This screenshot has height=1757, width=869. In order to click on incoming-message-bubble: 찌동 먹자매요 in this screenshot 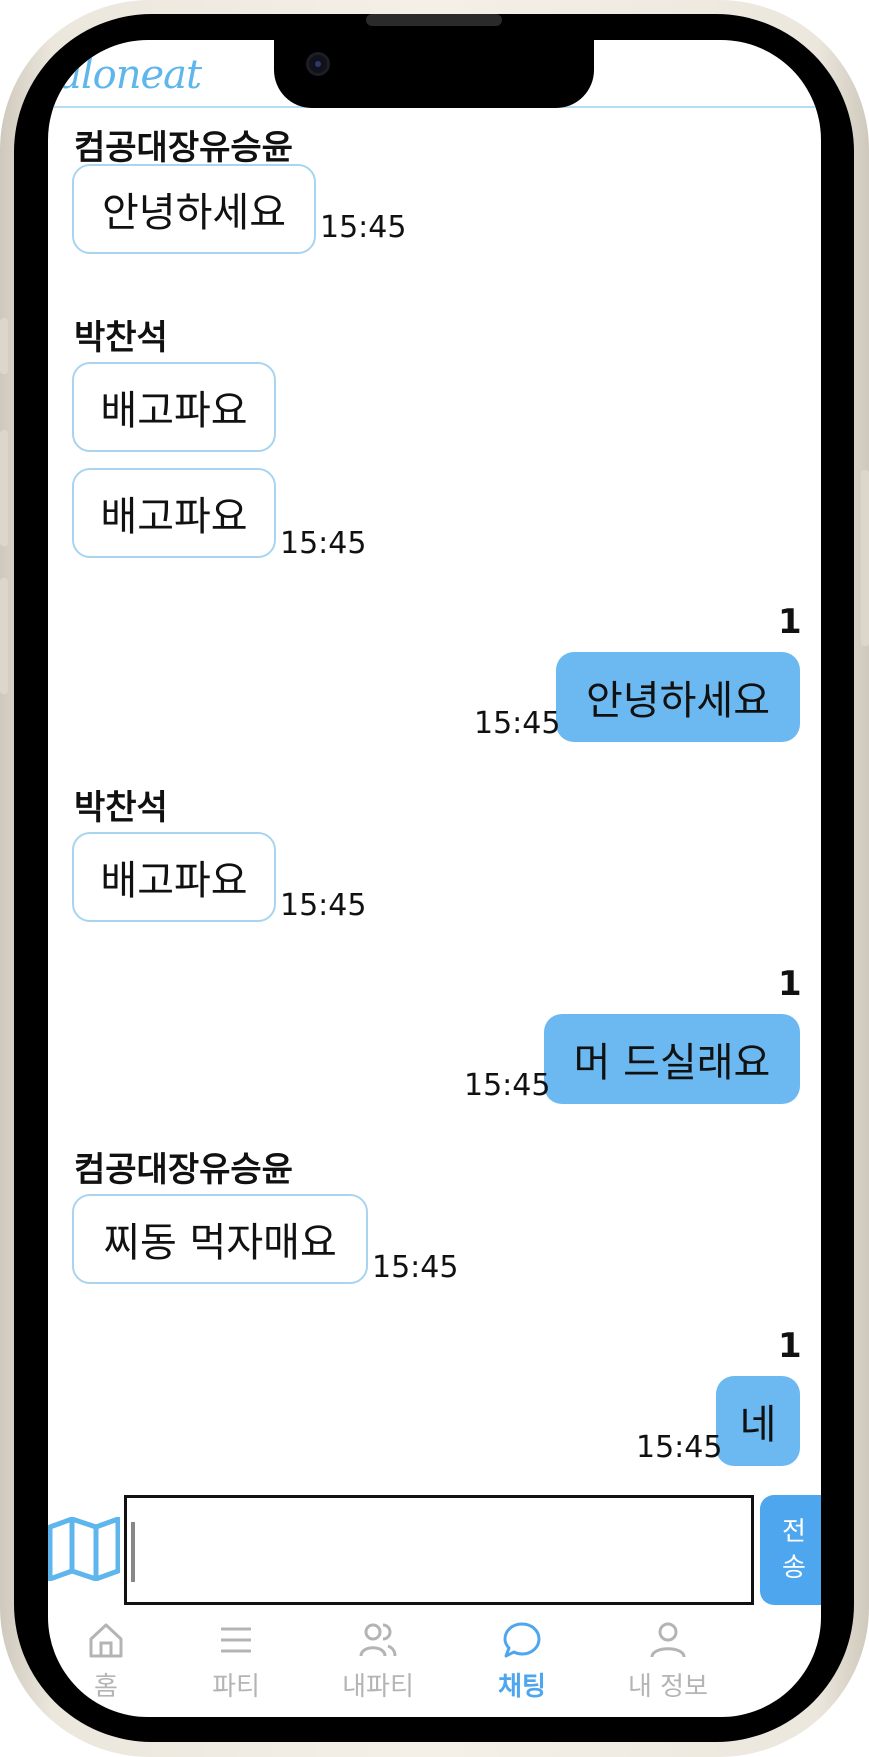, I will do `click(220, 1239)`.